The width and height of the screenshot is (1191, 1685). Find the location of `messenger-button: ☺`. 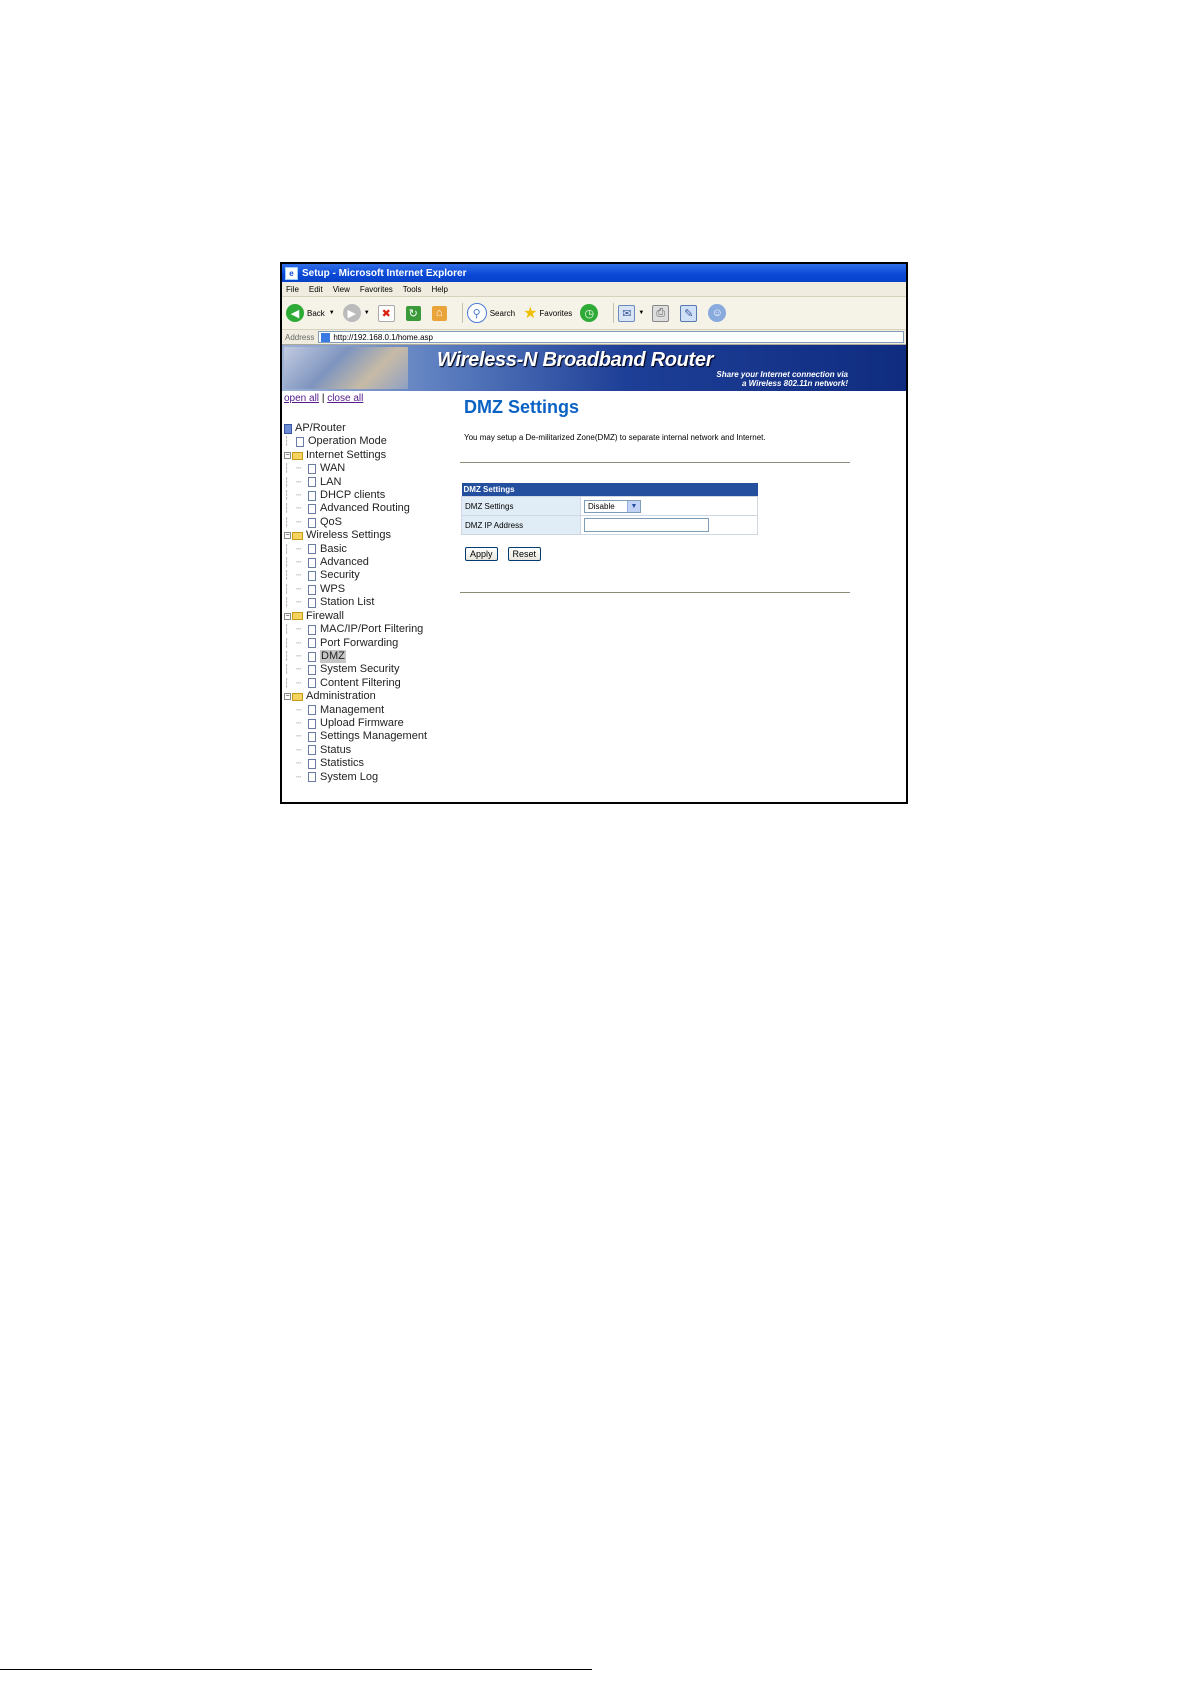

messenger-button: ☺ is located at coordinates (718, 313).